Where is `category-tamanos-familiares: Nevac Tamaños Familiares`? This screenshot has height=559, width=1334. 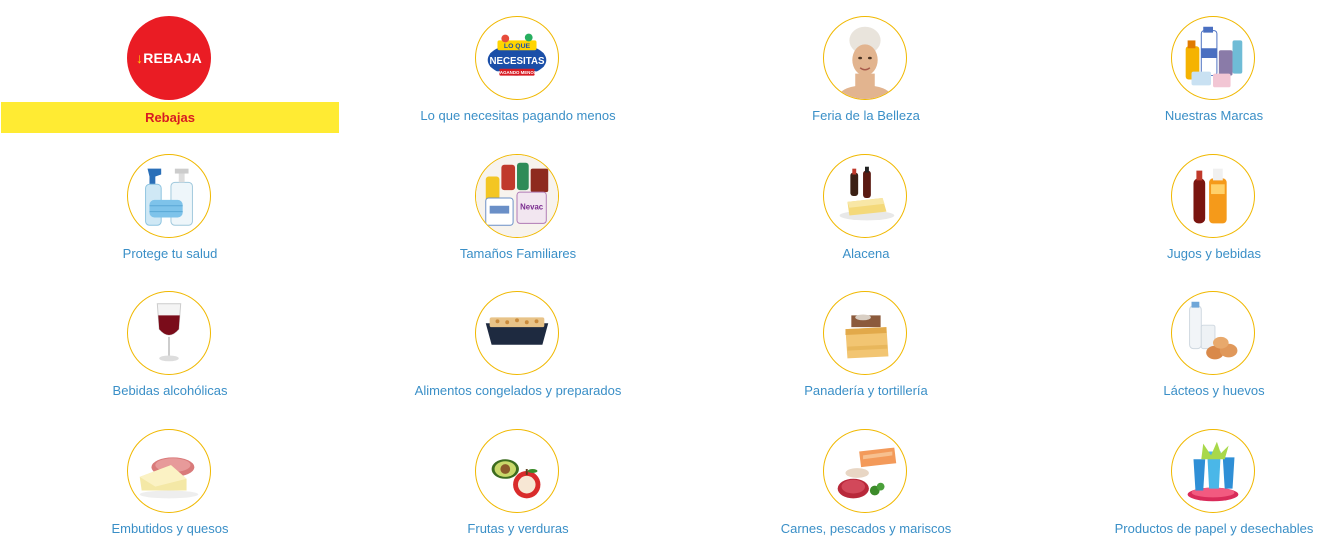 category-tamanos-familiares: Nevac Tamaños Familiares is located at coordinates (518, 204).